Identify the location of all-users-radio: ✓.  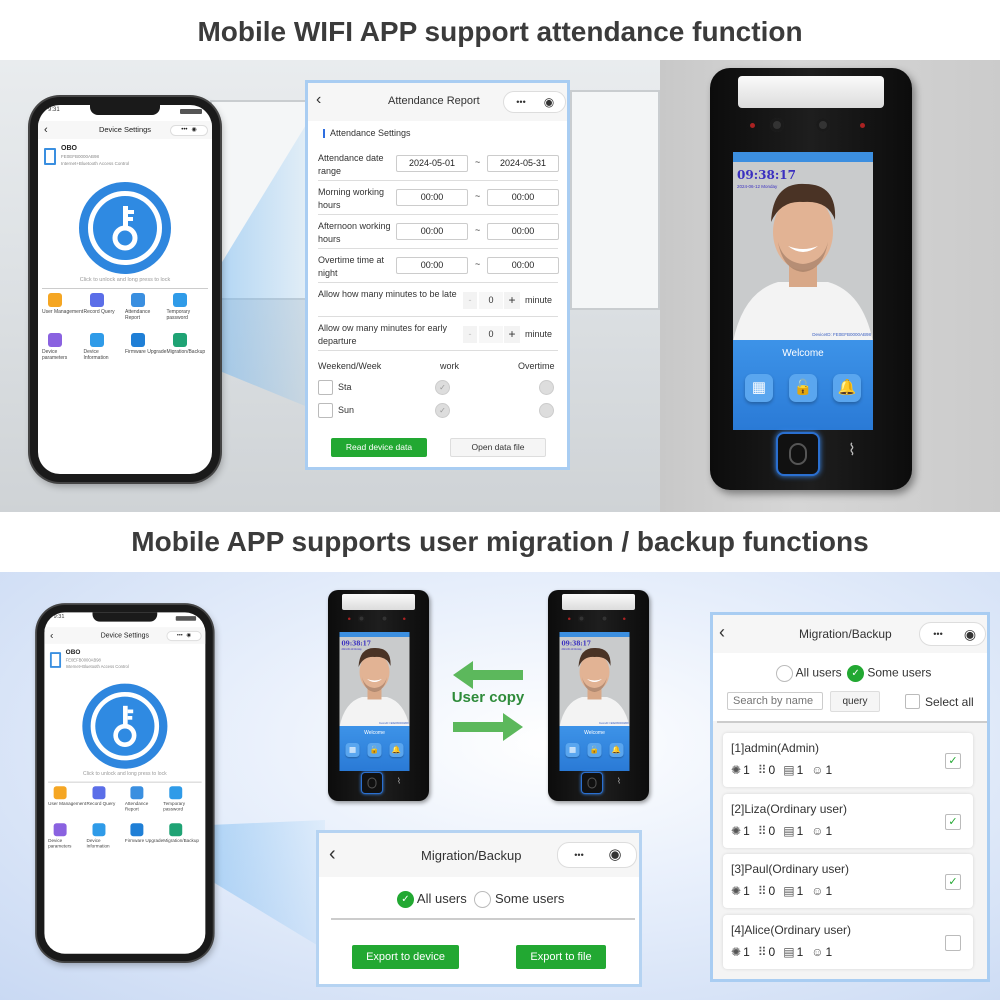
(405, 900).